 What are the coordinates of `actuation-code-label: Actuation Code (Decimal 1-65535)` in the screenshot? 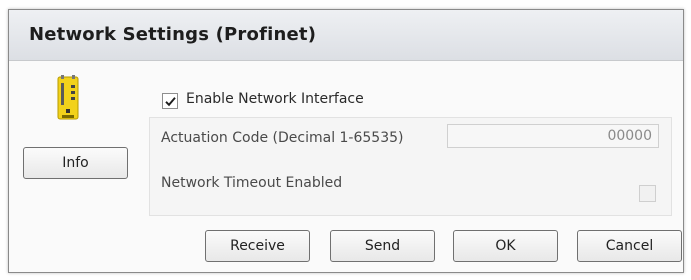 It's located at (282, 138).